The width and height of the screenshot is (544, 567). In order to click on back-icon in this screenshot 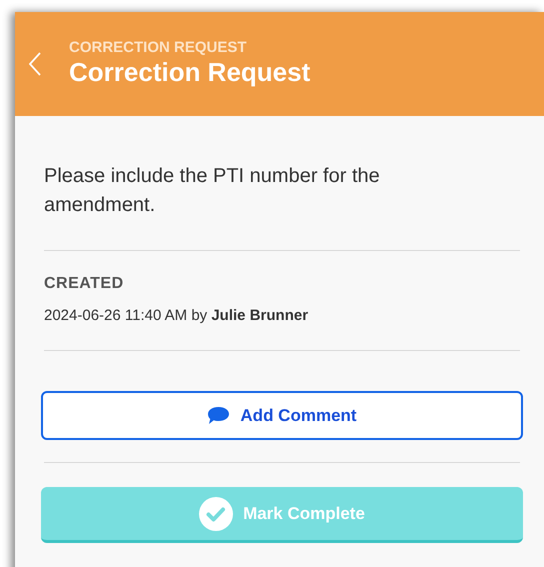, I will do `click(35, 64)`.